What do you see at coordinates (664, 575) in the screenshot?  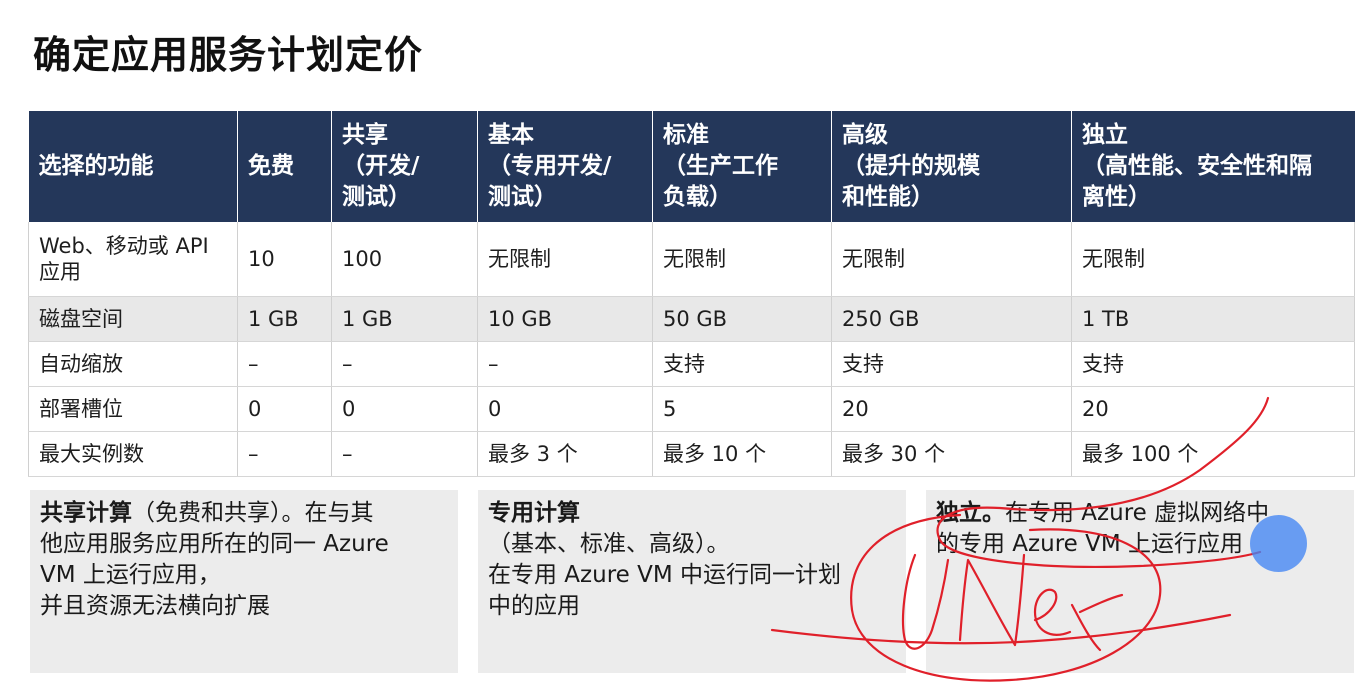 I see `dedicated-compute-text: 在专用 Azure VM 中运行同一计划` at bounding box center [664, 575].